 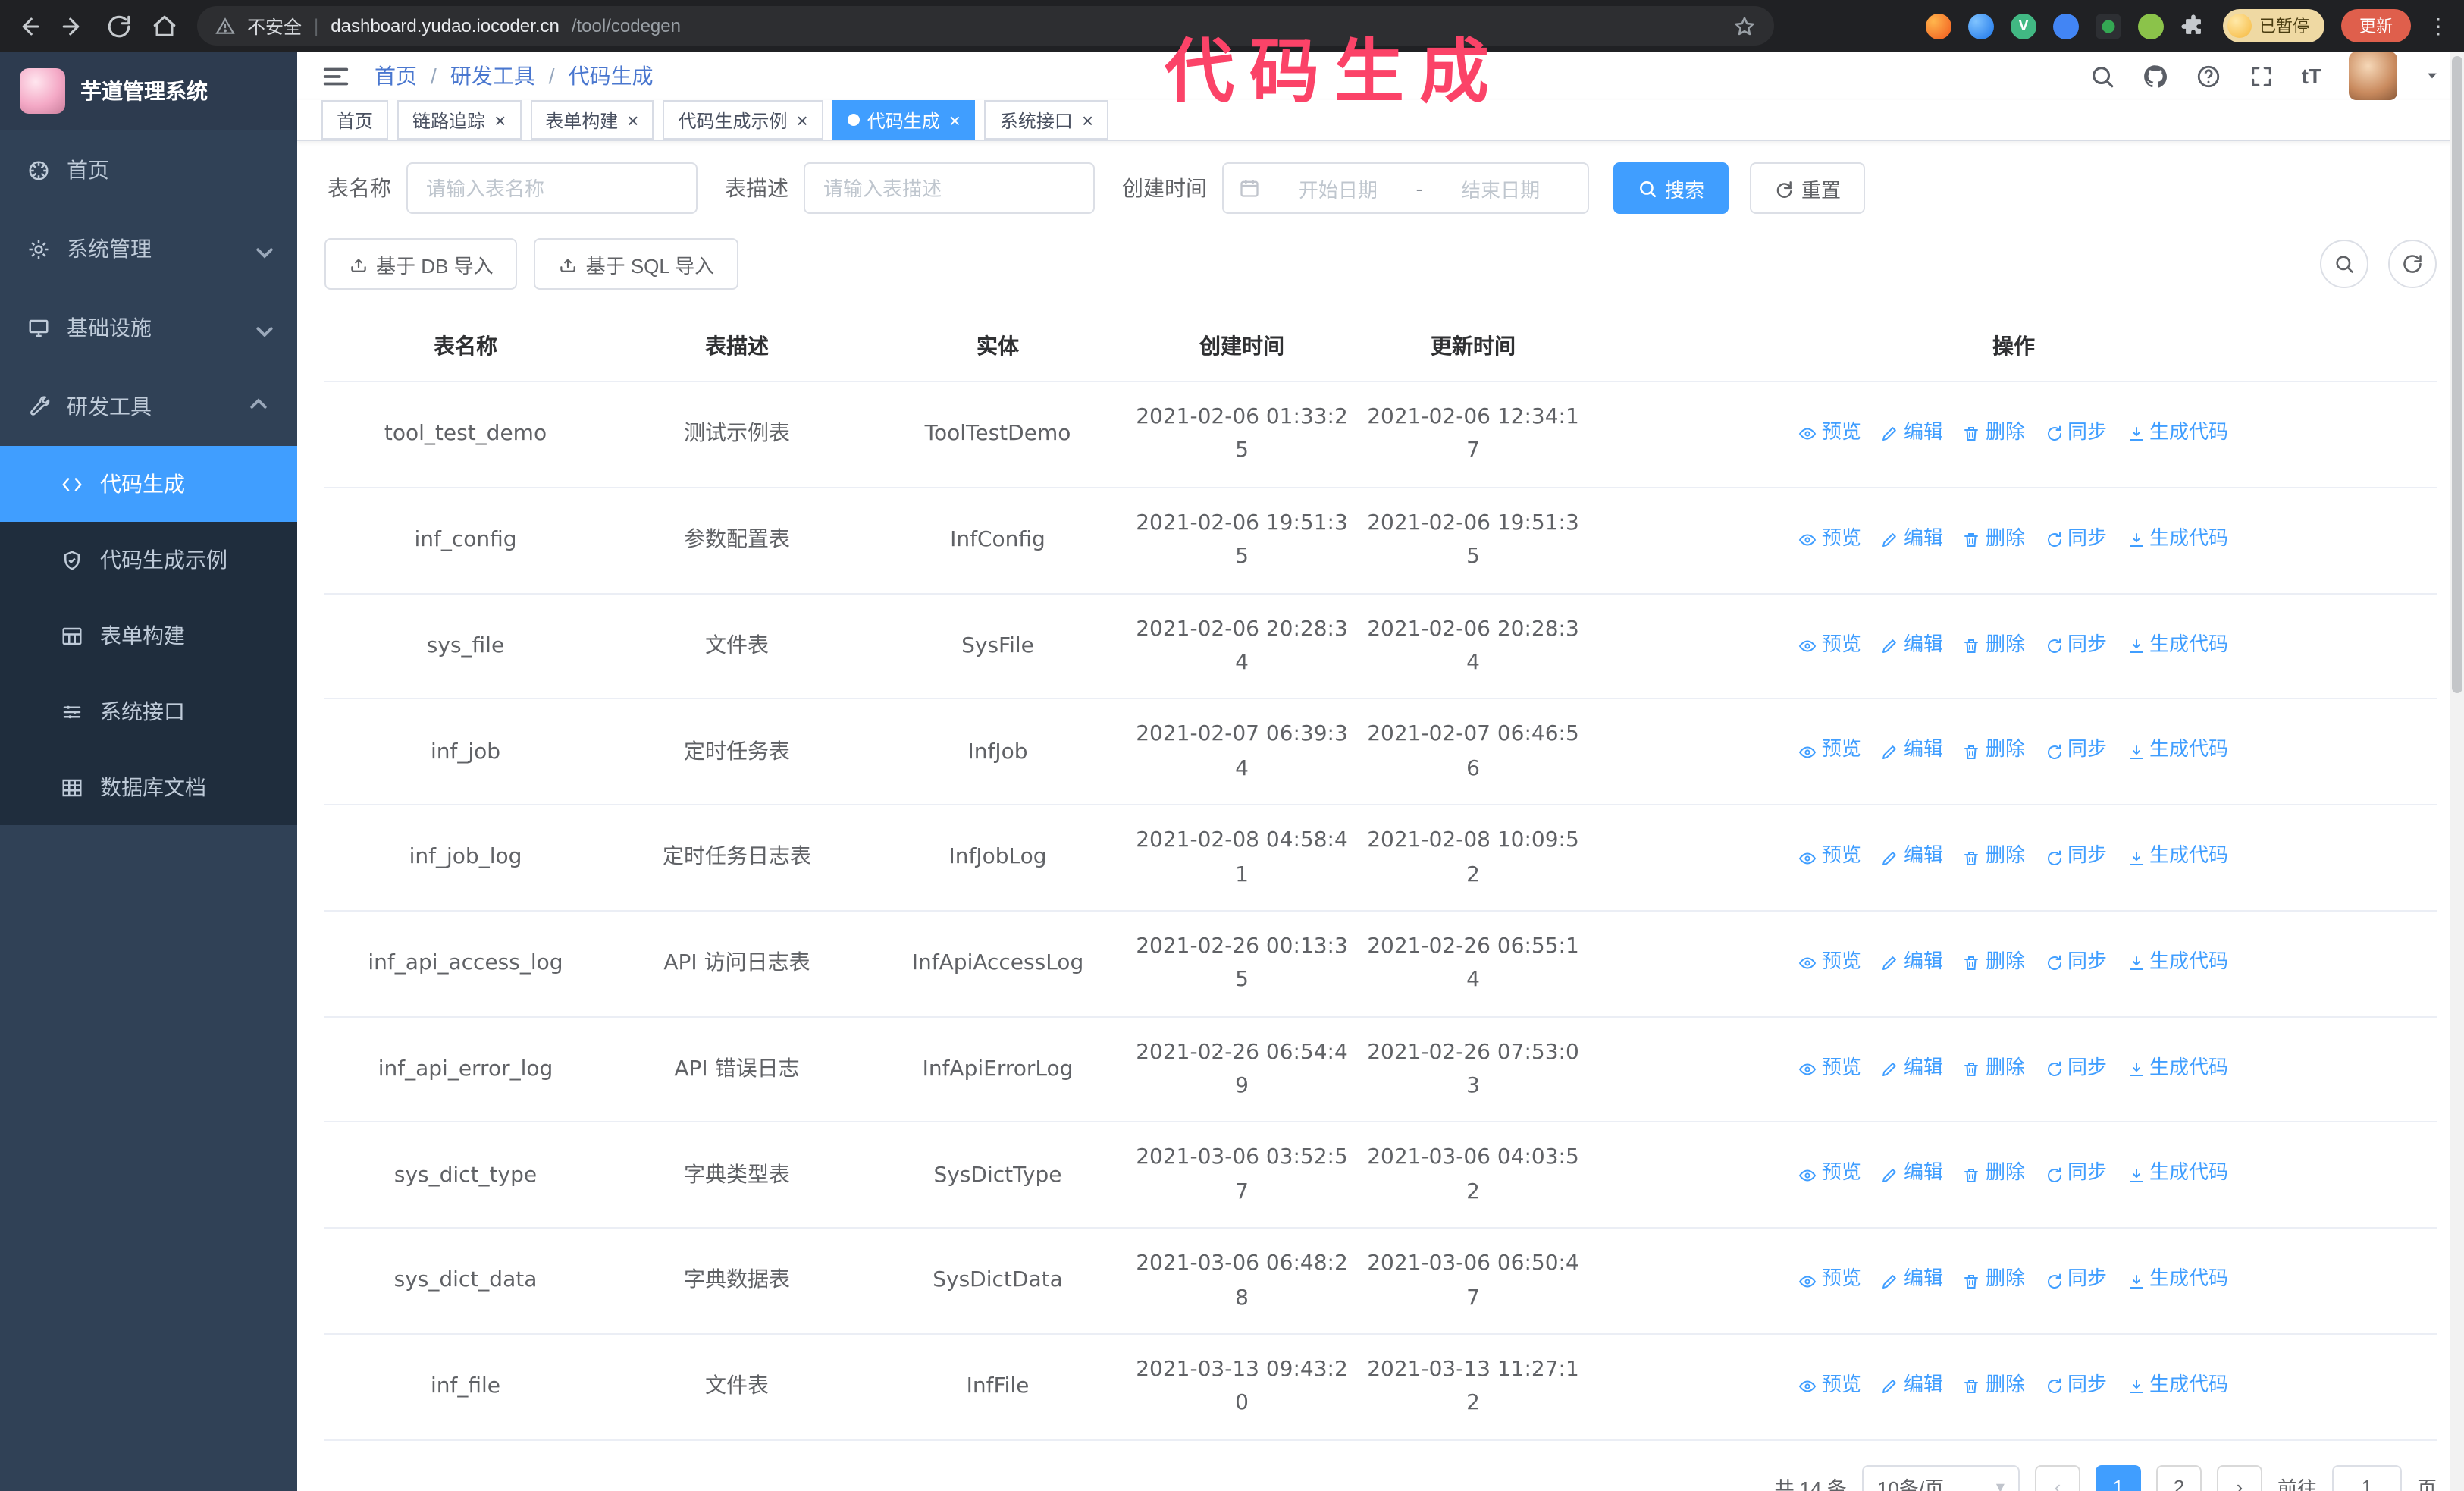 What do you see at coordinates (2457, 771) in the screenshot?
I see `scrollbar-track` at bounding box center [2457, 771].